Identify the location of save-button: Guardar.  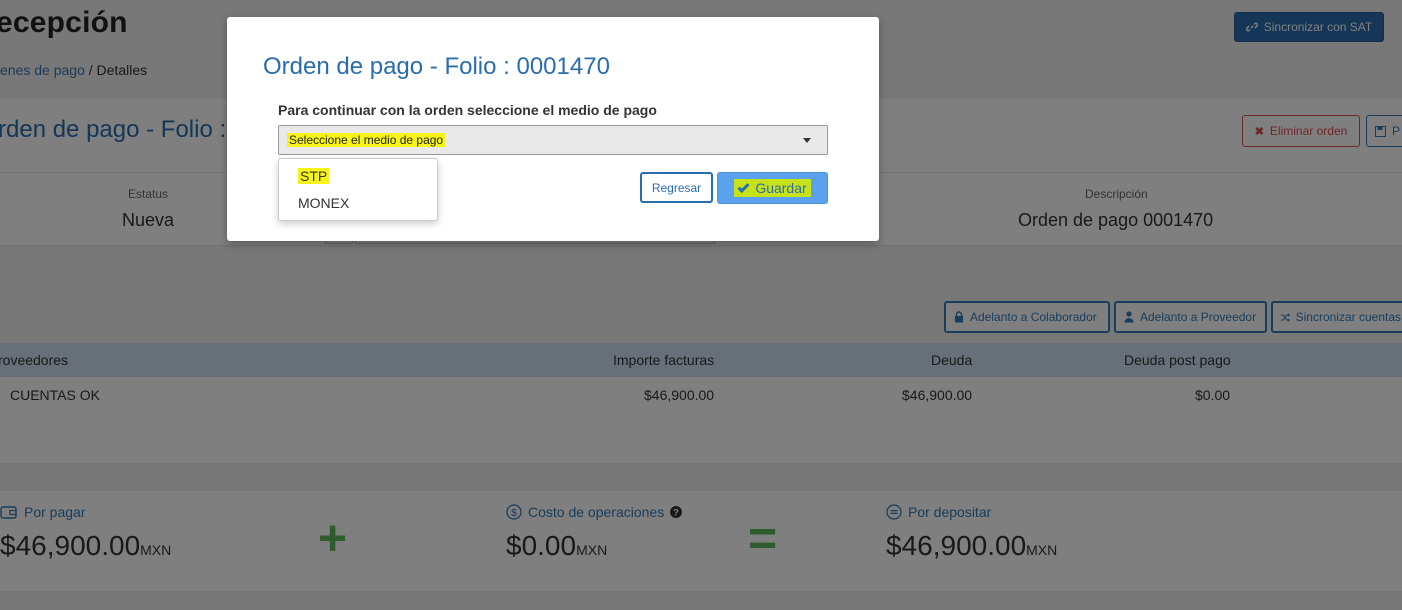
(772, 188).